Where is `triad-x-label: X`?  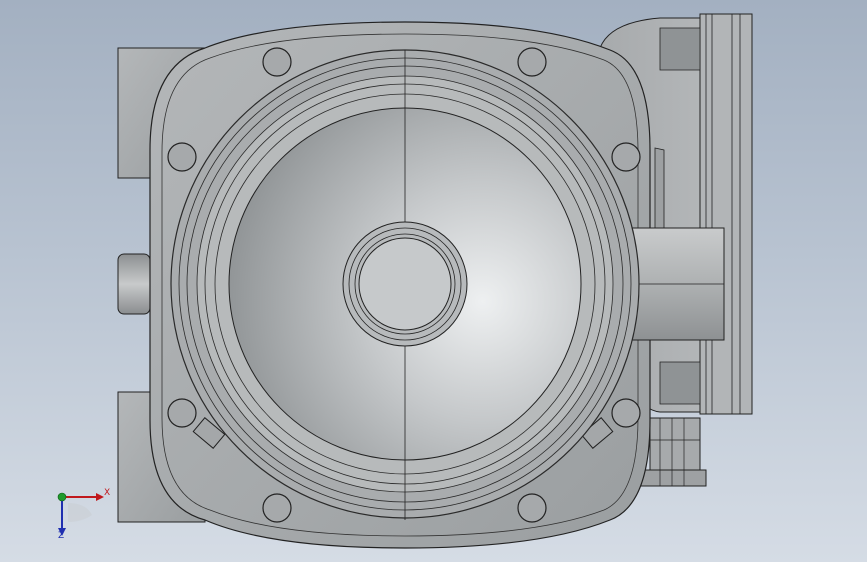
triad-x-label: X is located at coordinates (107, 493).